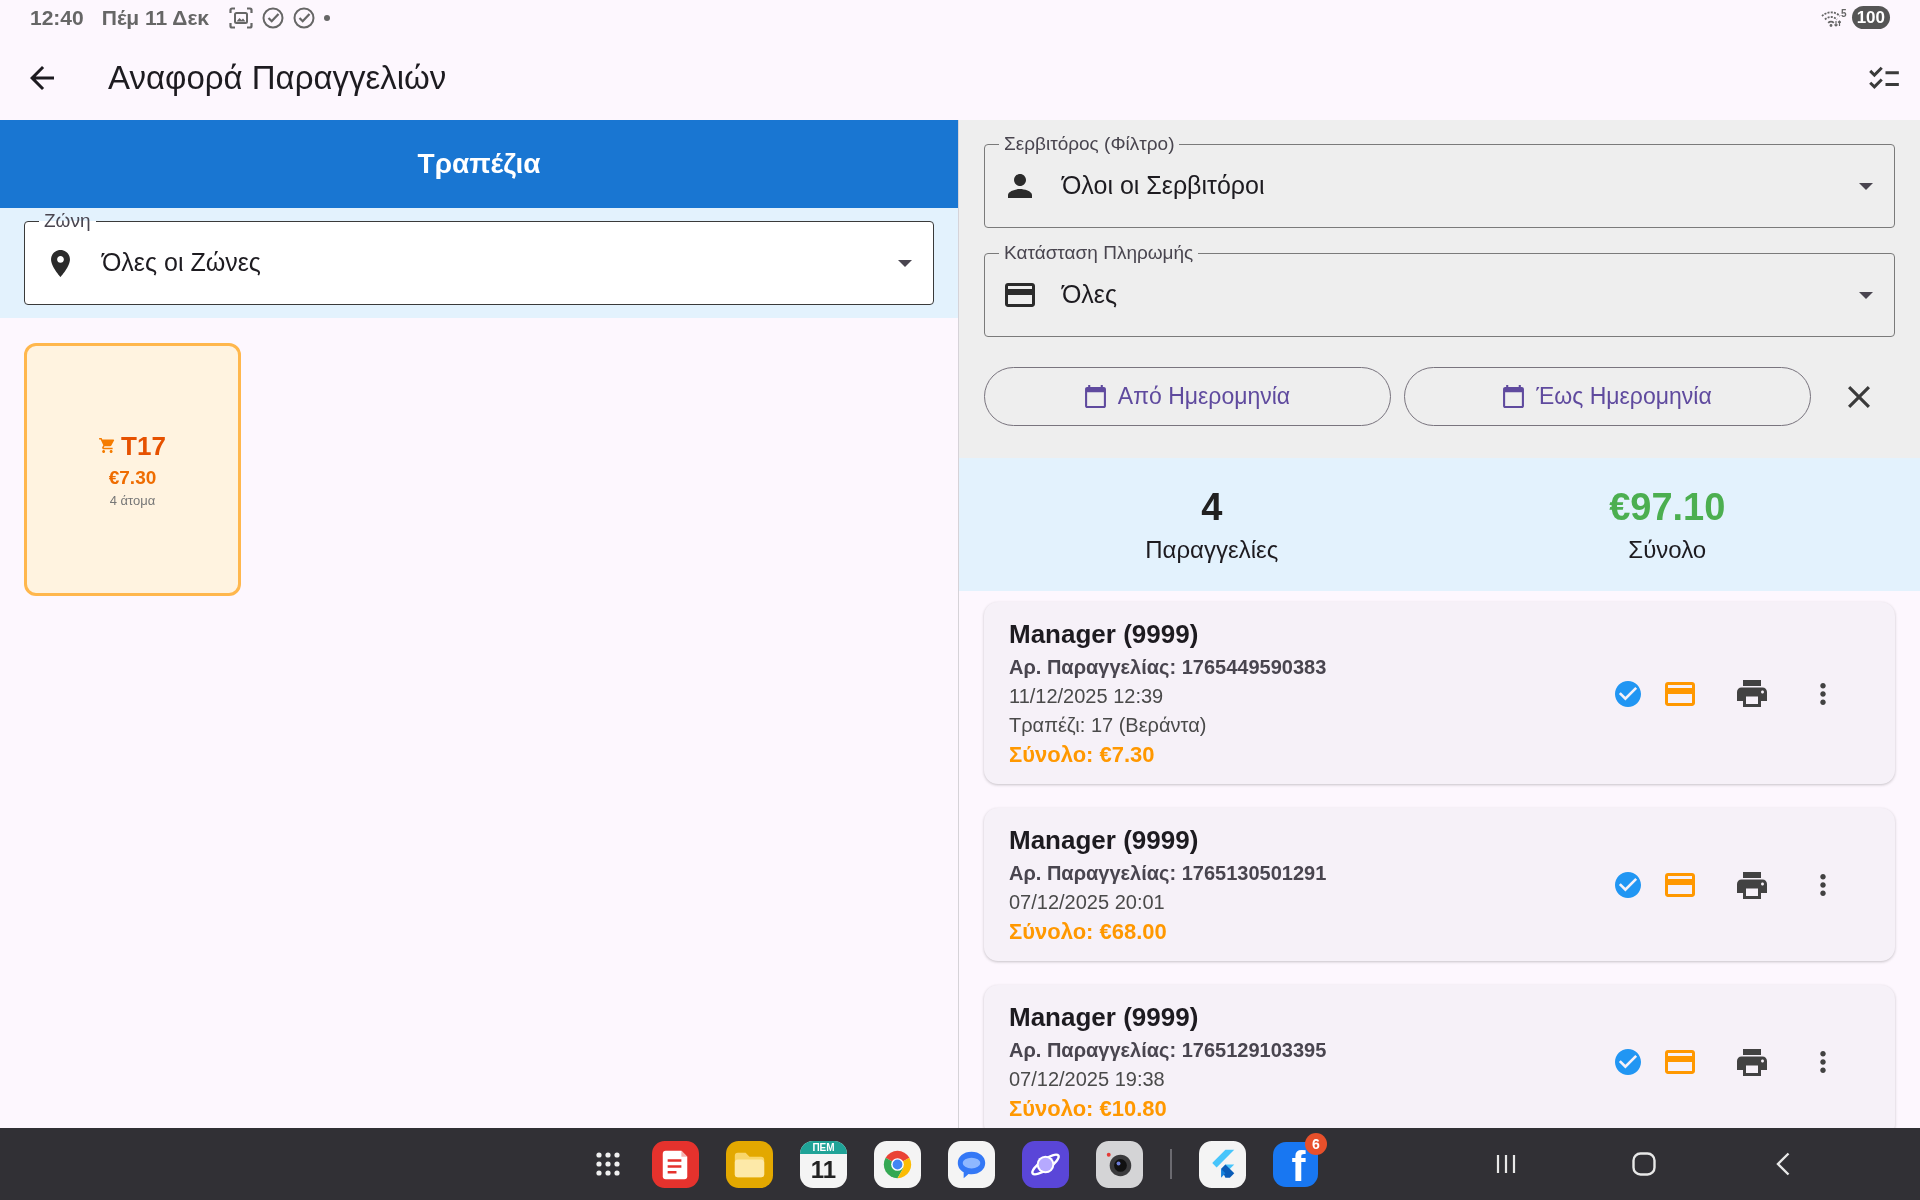 The image size is (1920, 1200). What do you see at coordinates (1088, 1109) in the screenshot?
I see `order-total: Σύνολο: €10.80` at bounding box center [1088, 1109].